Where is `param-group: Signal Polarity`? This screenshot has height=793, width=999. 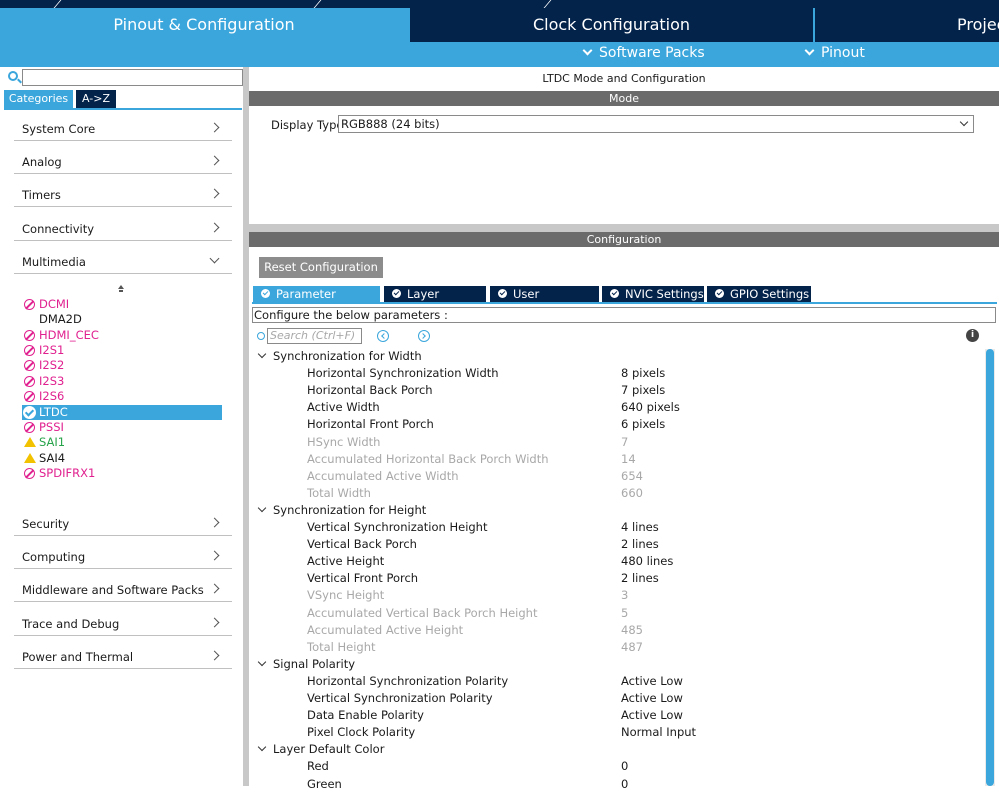 param-group: Signal Polarity is located at coordinates (306, 664).